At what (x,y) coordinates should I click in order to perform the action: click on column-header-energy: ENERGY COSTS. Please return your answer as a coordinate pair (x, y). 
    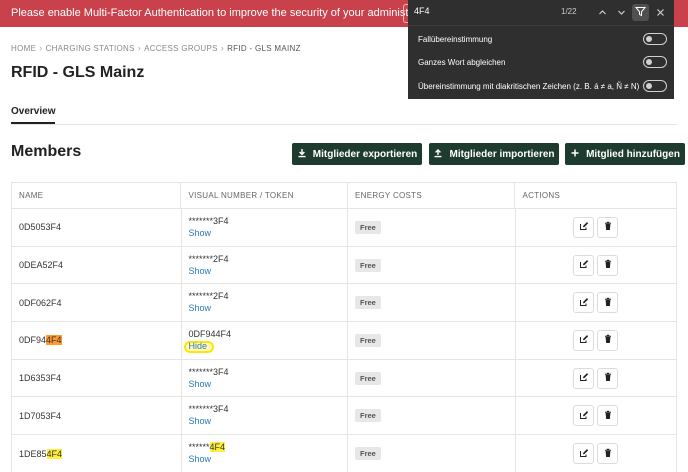
    Looking at the image, I should click on (432, 195).